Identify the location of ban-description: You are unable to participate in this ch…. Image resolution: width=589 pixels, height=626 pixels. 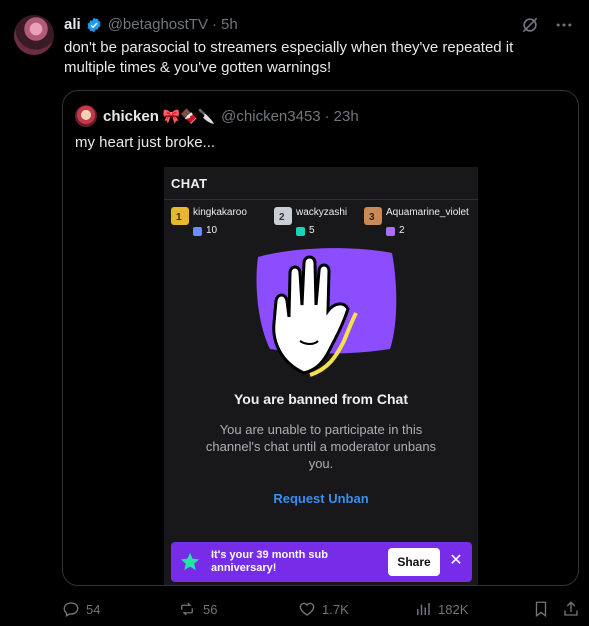
(321, 446).